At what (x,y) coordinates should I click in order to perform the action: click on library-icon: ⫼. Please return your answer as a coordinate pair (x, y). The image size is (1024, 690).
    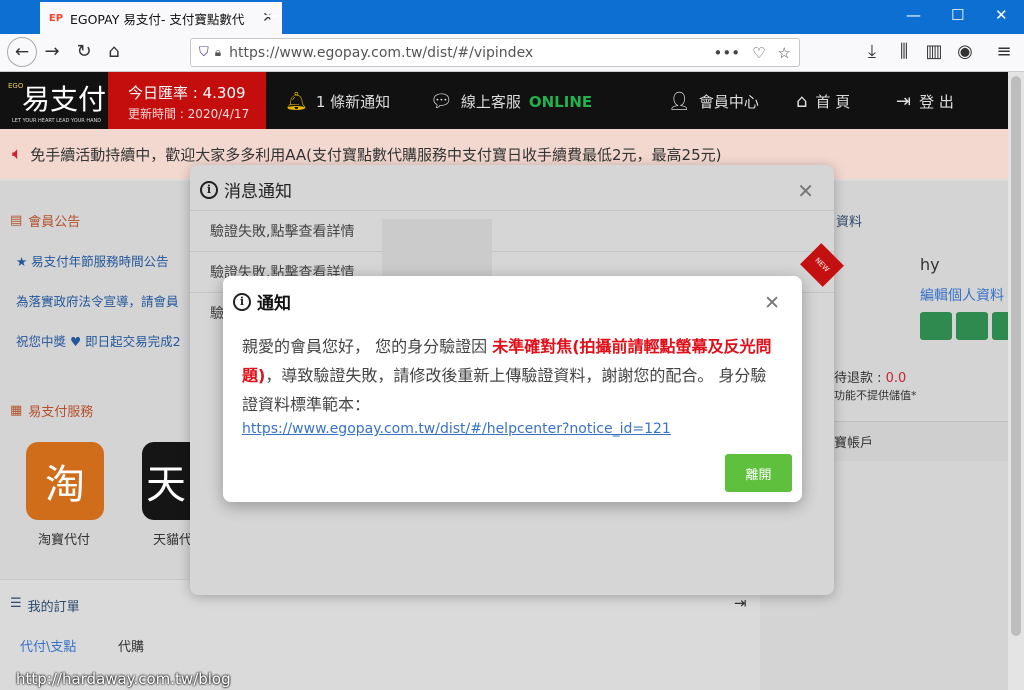
    Looking at the image, I should click on (904, 51).